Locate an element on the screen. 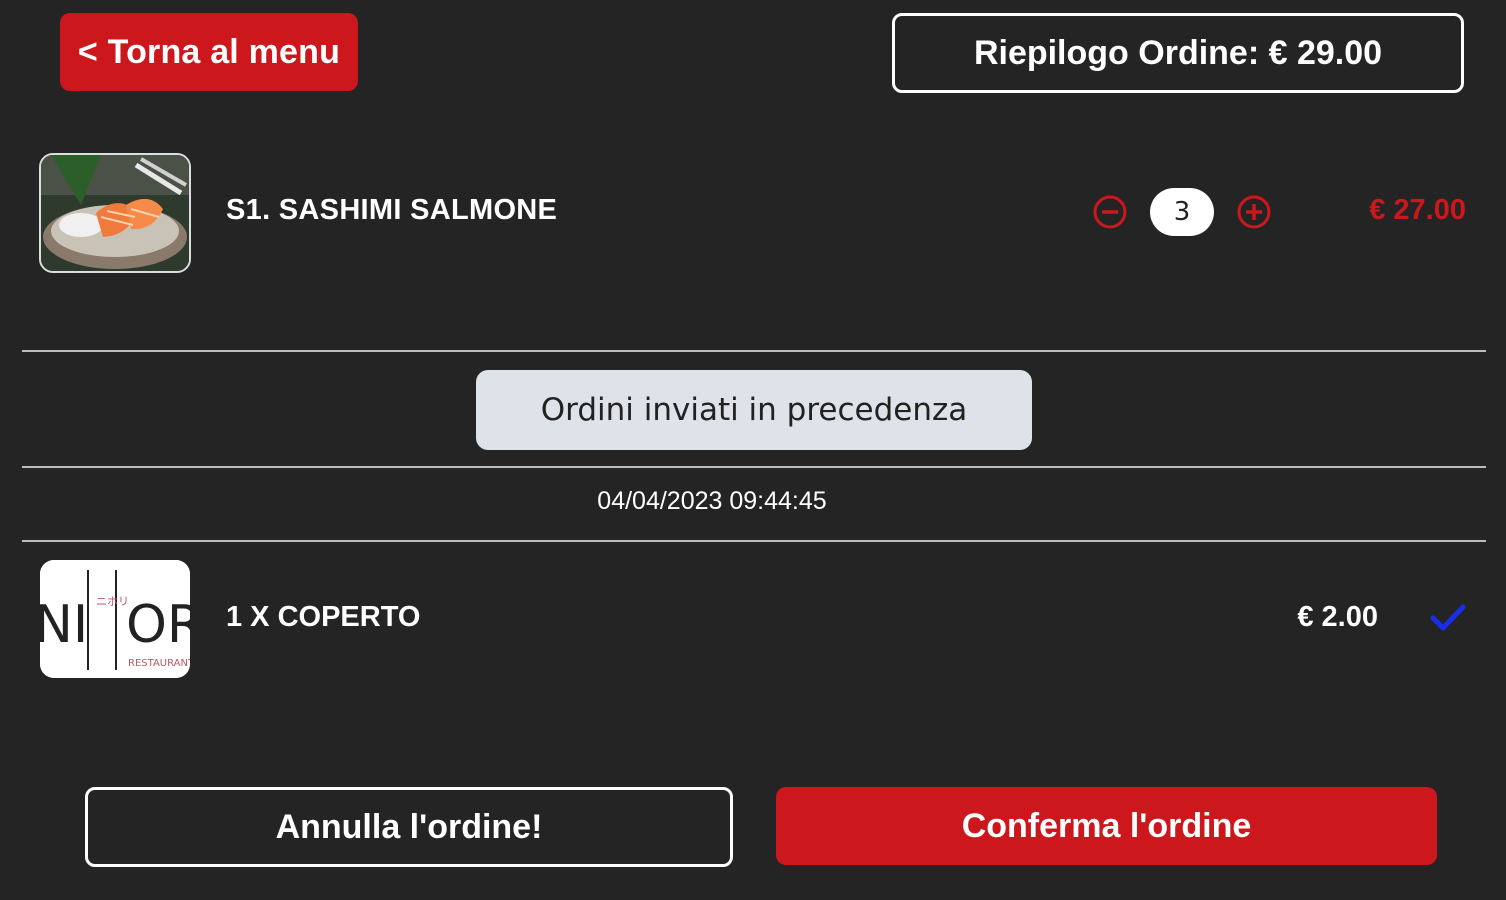 This screenshot has height=900, width=1506. order-summary-total: Riepilogo Ordine: € 29.00 is located at coordinates (1178, 53).